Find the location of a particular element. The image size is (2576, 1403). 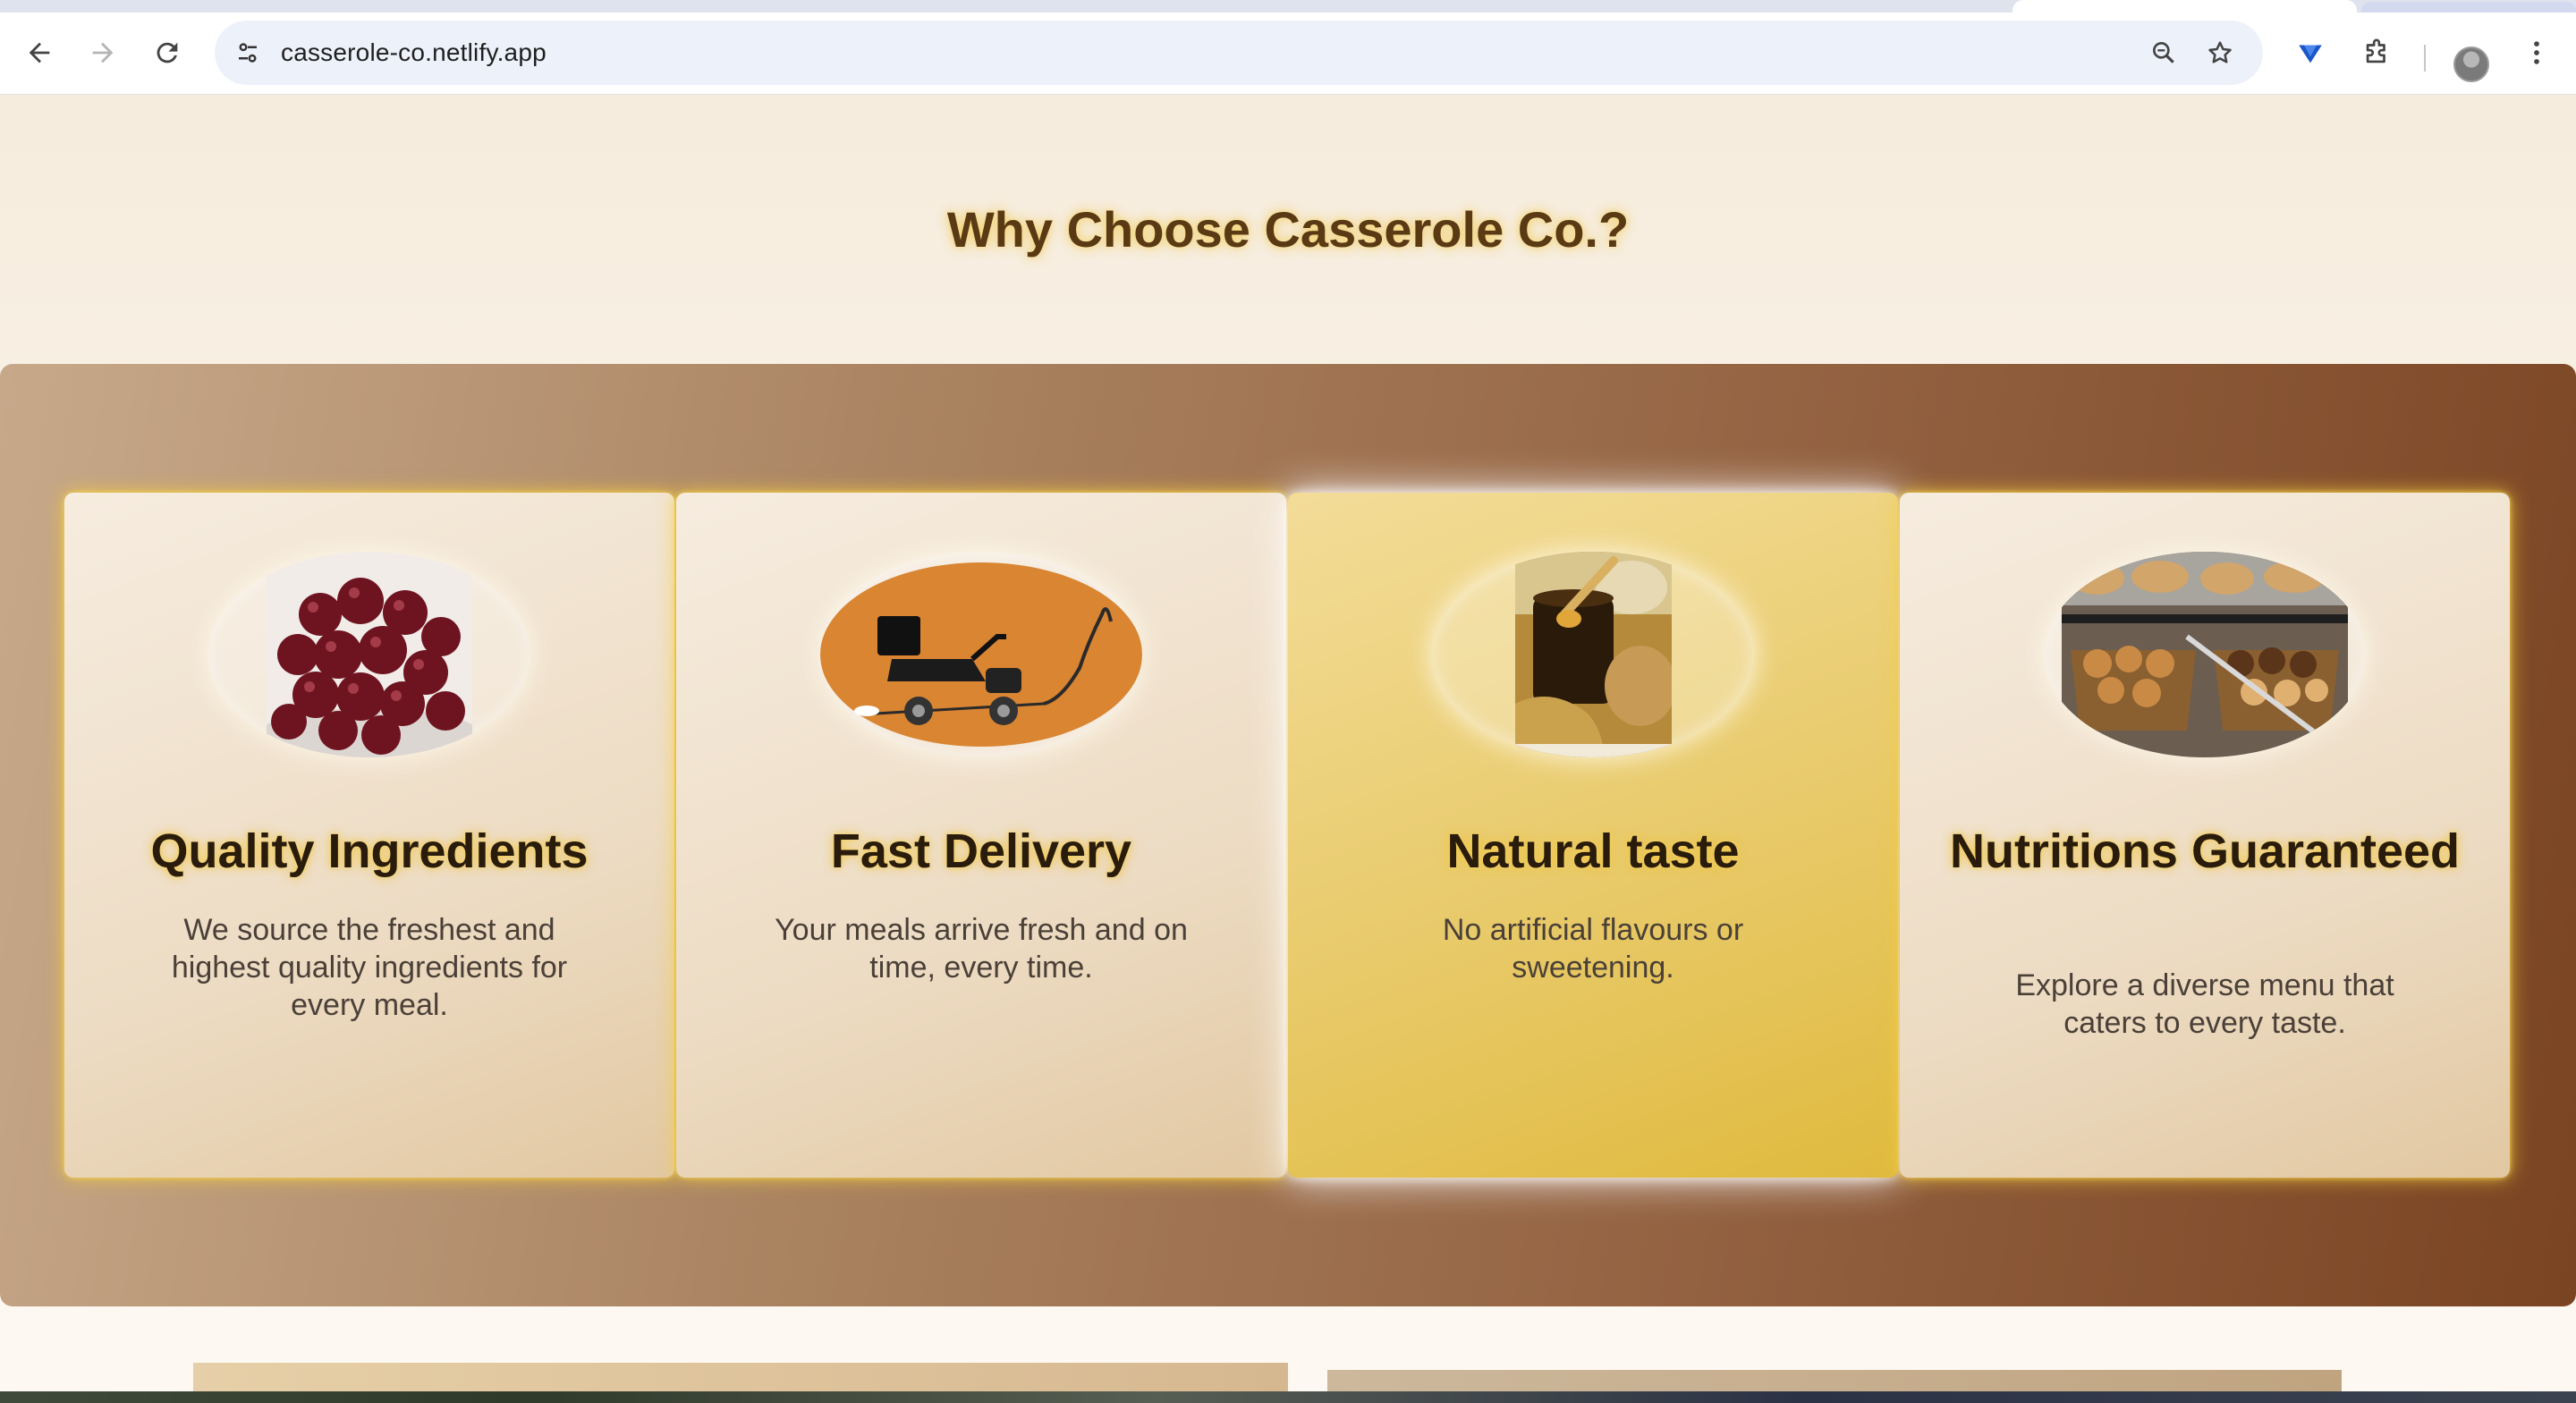

pinned-extension-button is located at coordinates (2310, 52).